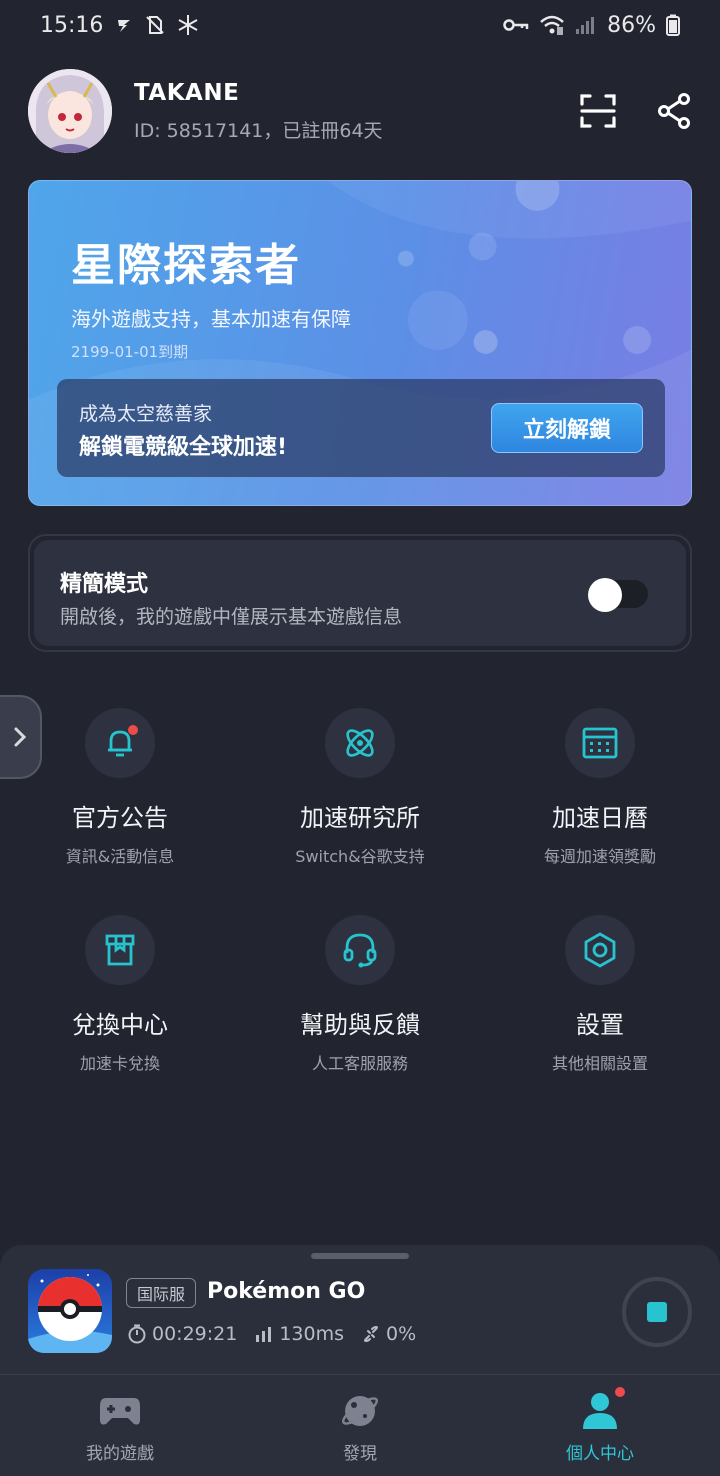 Image resolution: width=720 pixels, height=1476 pixels. What do you see at coordinates (516, 25) in the screenshot?
I see `vpn-key-icon` at bounding box center [516, 25].